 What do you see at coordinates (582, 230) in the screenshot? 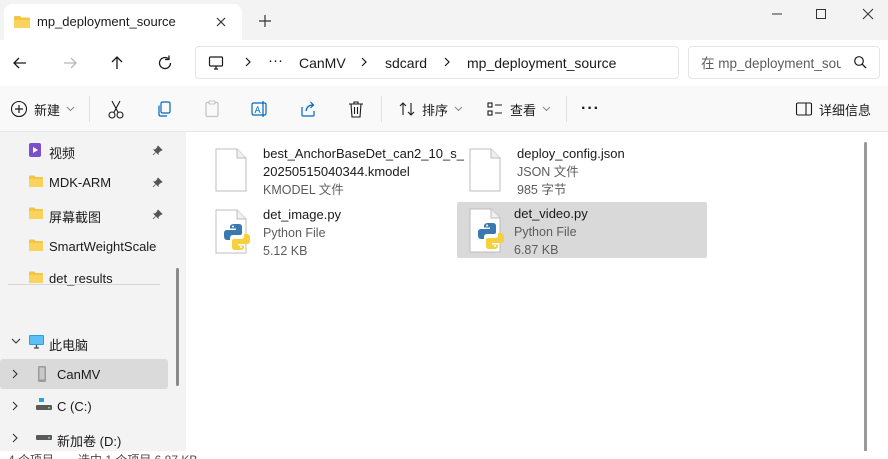
I see `file-item-det-video: det_video.py Python File 6.87 KB` at bounding box center [582, 230].